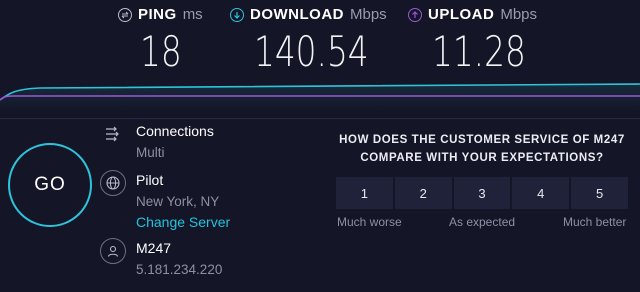 The width and height of the screenshot is (640, 292). I want to click on connections-info: Connections Multi, so click(157, 142).